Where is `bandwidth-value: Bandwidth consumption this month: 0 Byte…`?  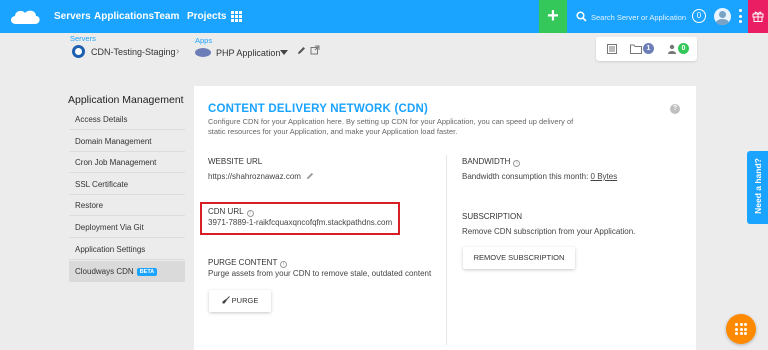 bandwidth-value: Bandwidth consumption this month: 0 Byte… is located at coordinates (540, 176).